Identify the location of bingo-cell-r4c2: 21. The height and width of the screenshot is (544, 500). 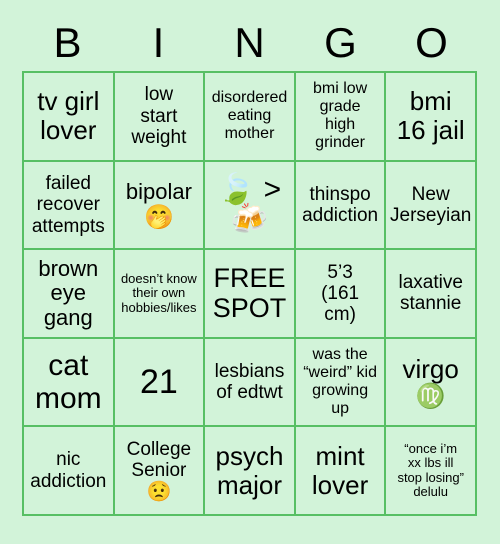
(160, 383).